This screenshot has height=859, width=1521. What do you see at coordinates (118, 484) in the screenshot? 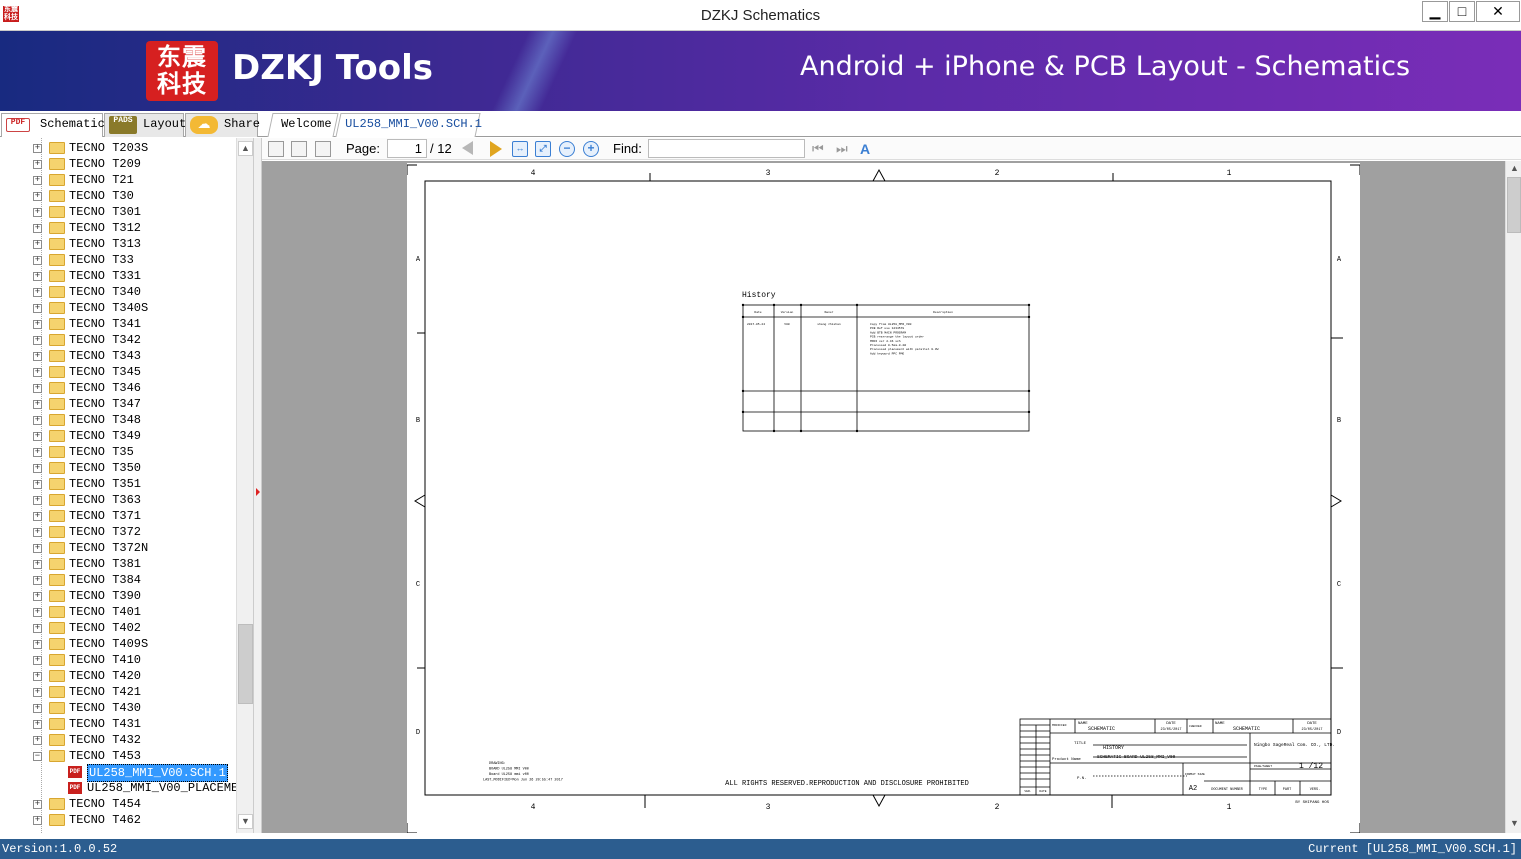
I see `tree-folder-item: + TECNO T351` at bounding box center [118, 484].